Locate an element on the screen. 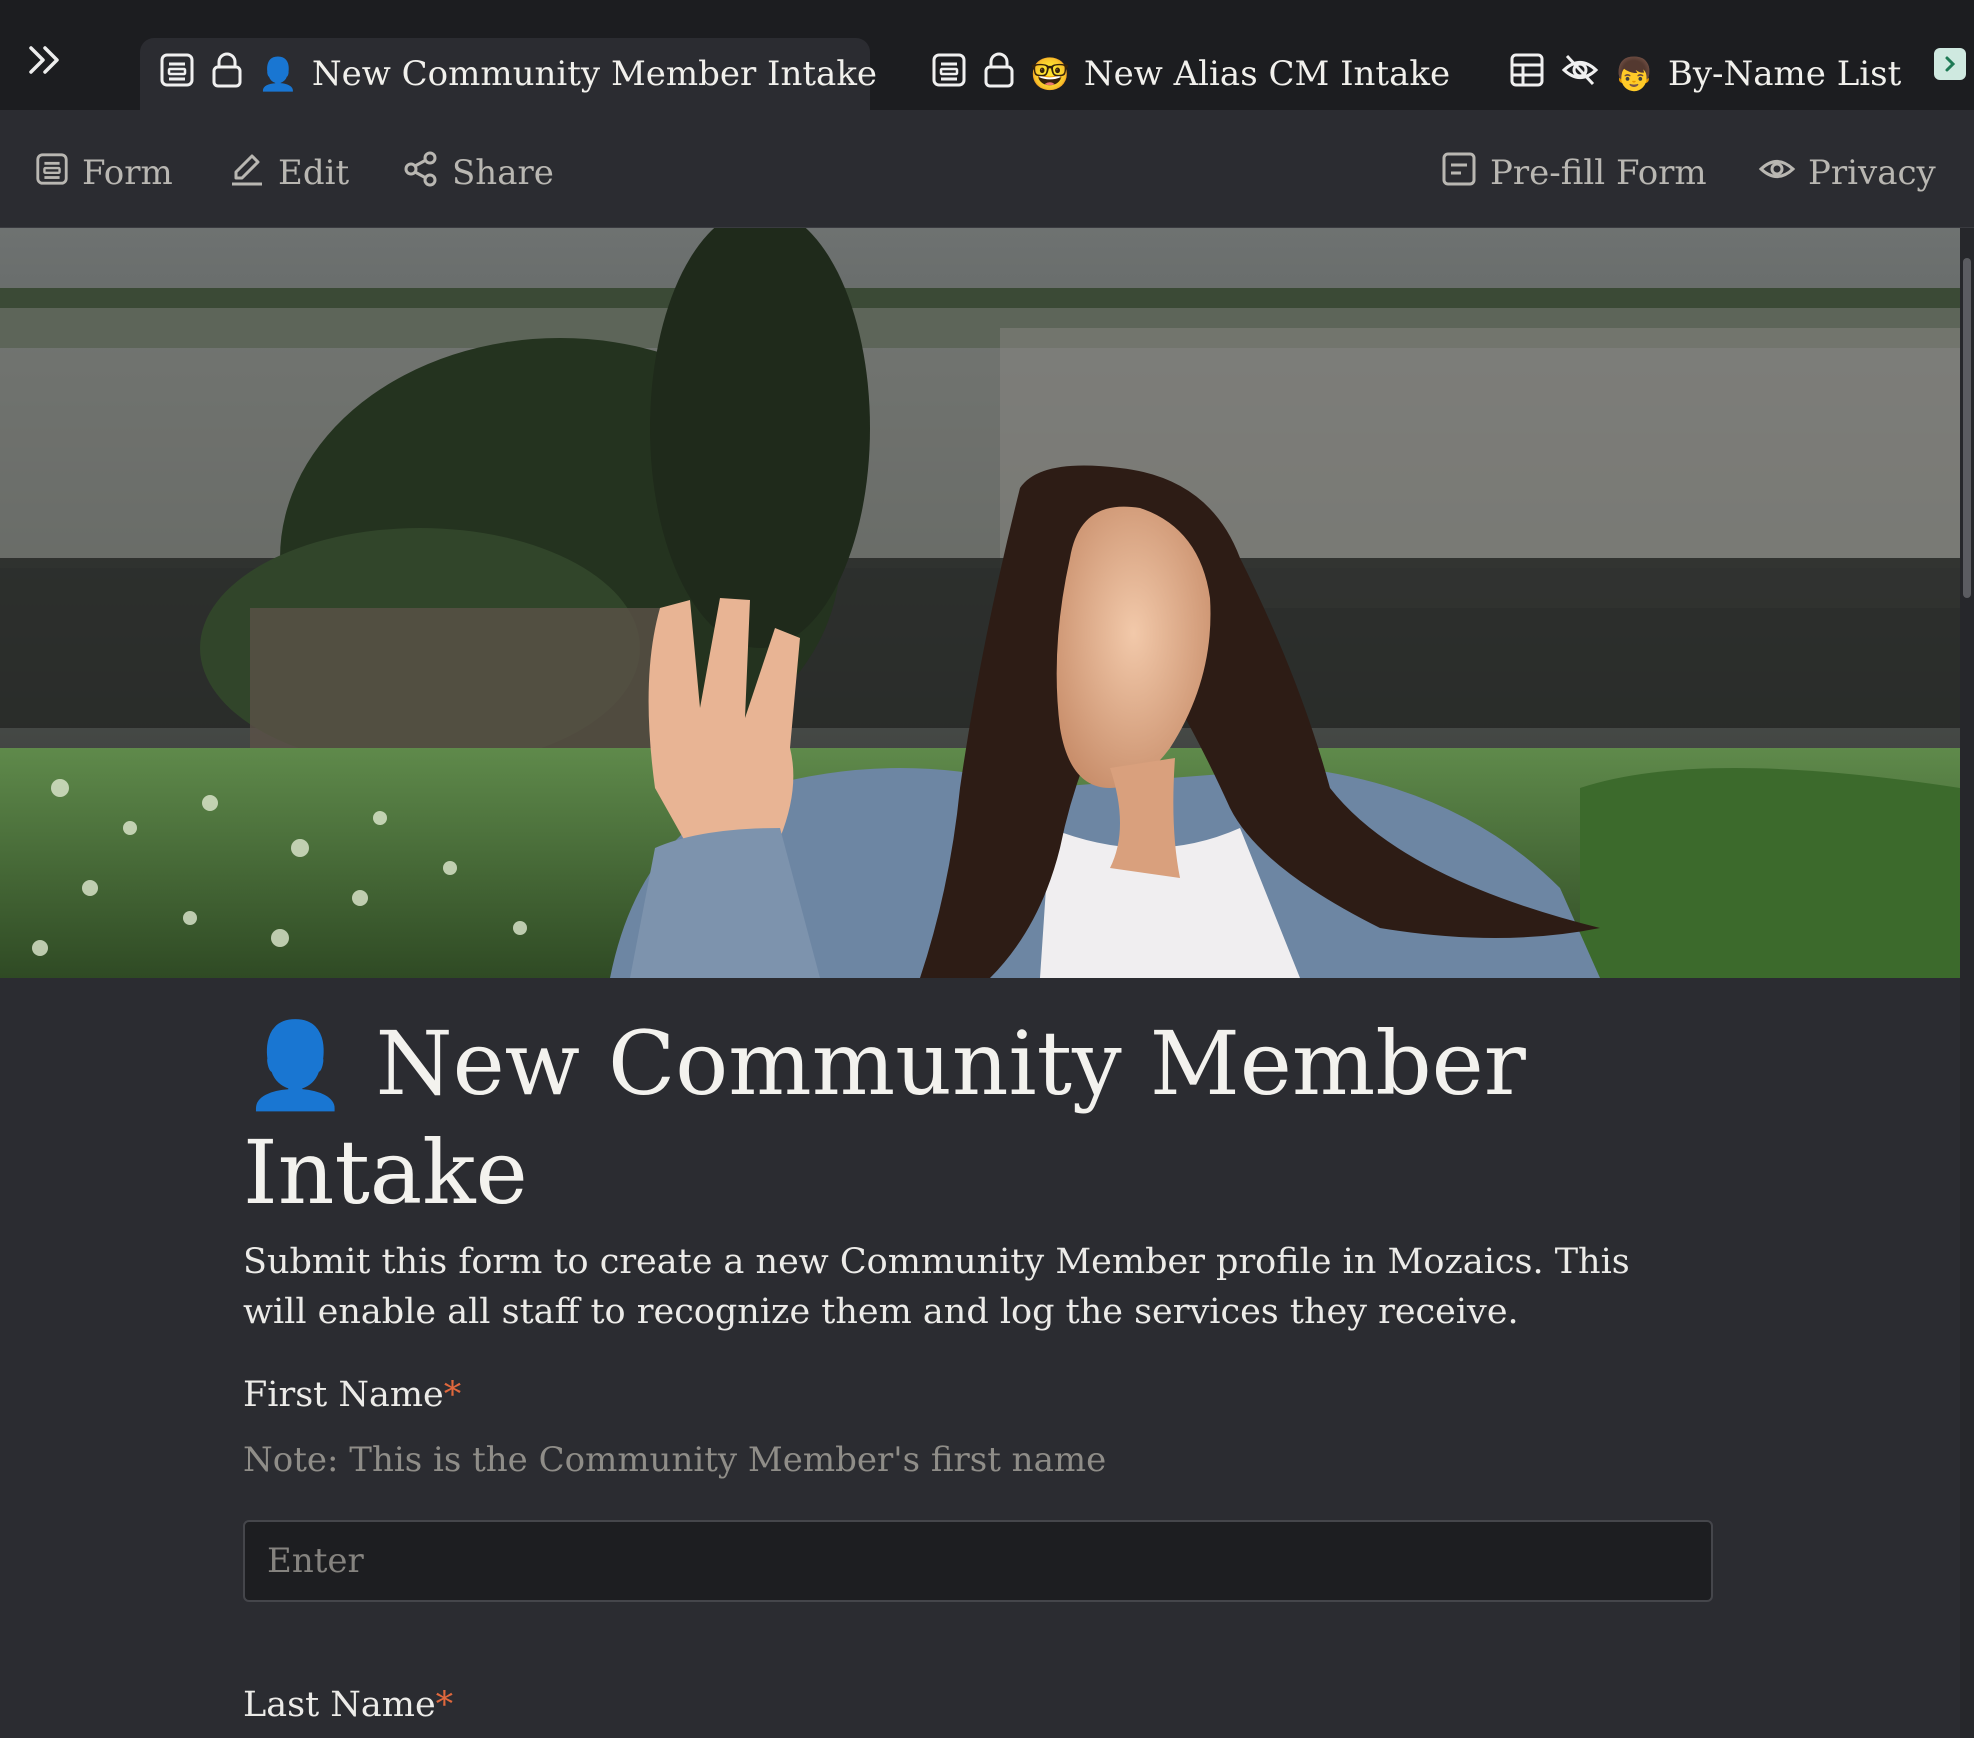  expand-sidebar-icon is located at coordinates (45, 60).